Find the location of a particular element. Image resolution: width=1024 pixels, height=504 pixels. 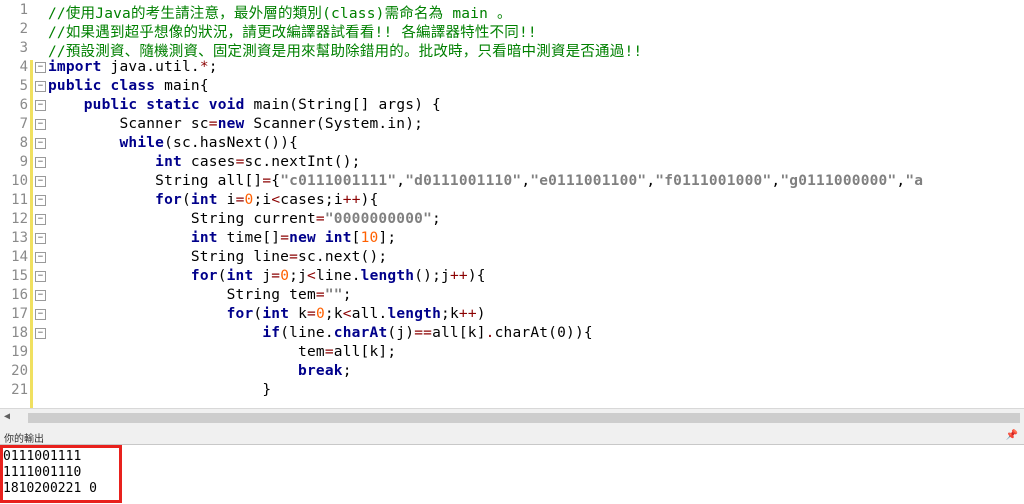

code-line: public static void main(String[] args) { is located at coordinates (244, 105).